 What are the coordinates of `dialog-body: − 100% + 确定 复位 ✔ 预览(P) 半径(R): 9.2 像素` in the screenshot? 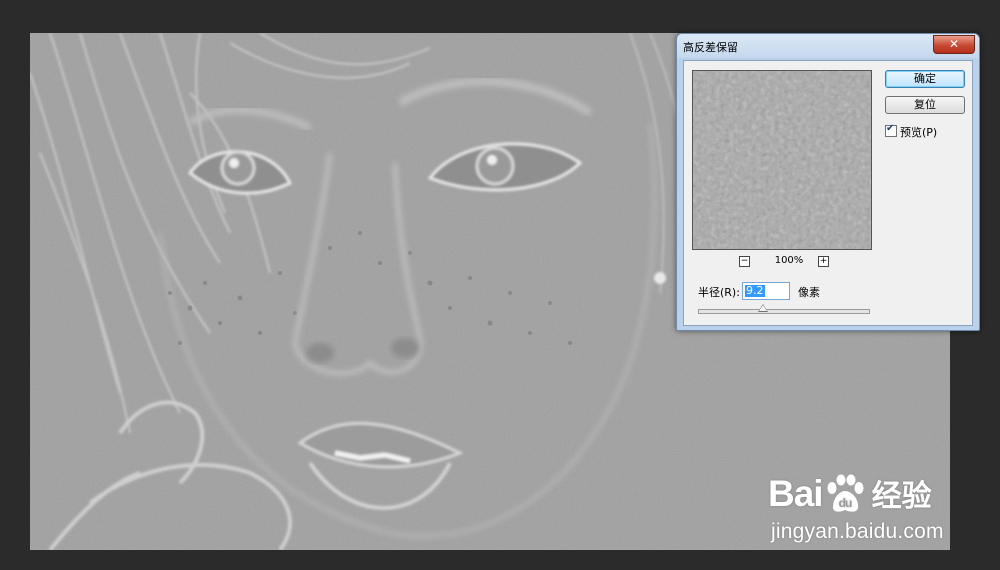 It's located at (828, 193).